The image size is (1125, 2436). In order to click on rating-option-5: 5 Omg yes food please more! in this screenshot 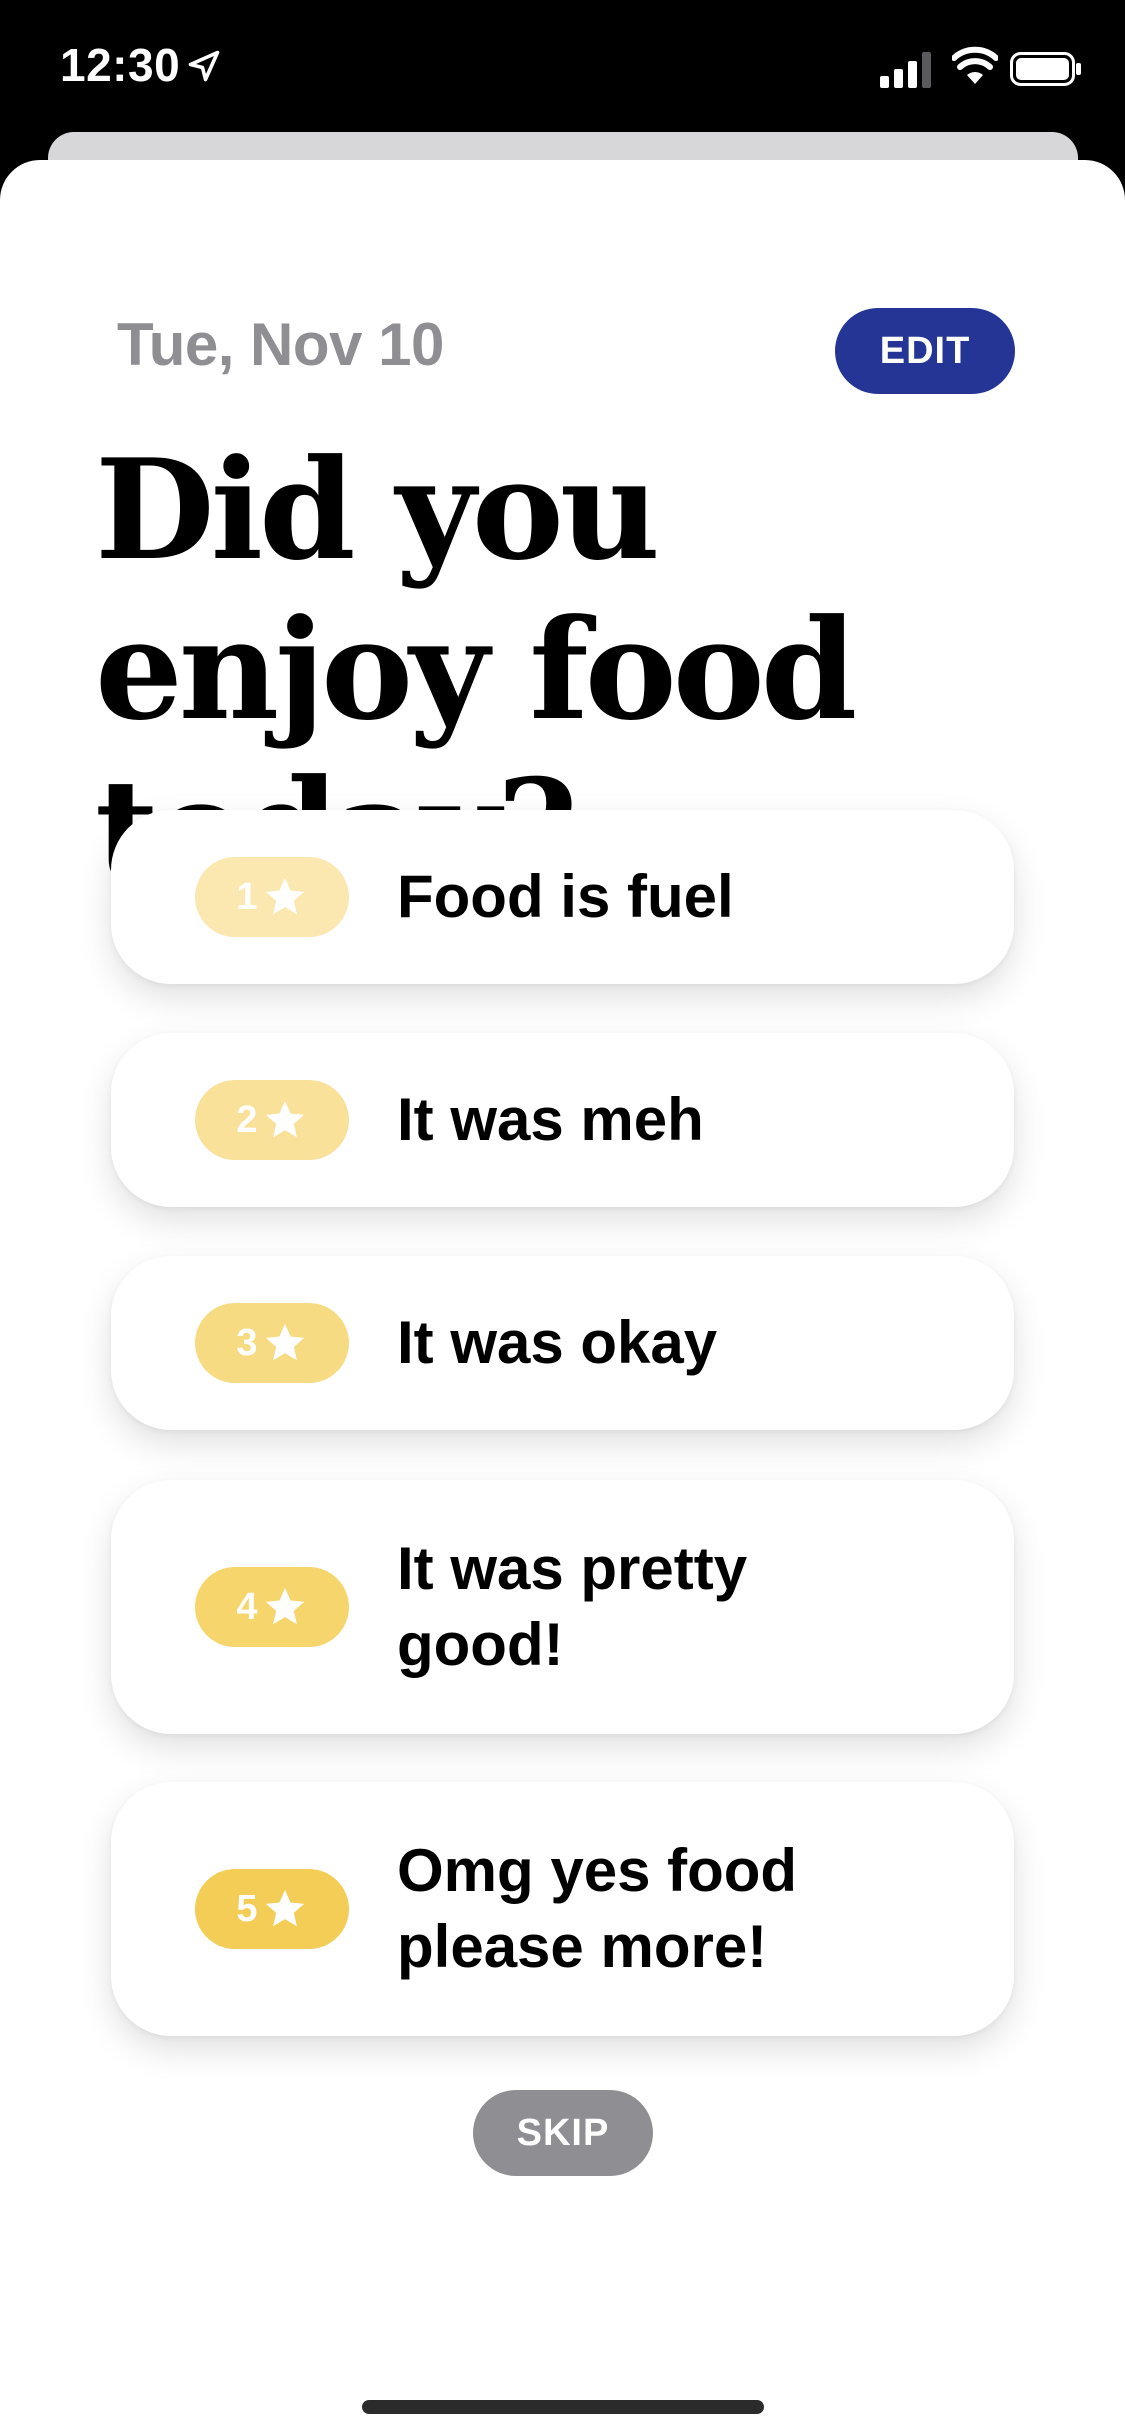, I will do `click(562, 1909)`.